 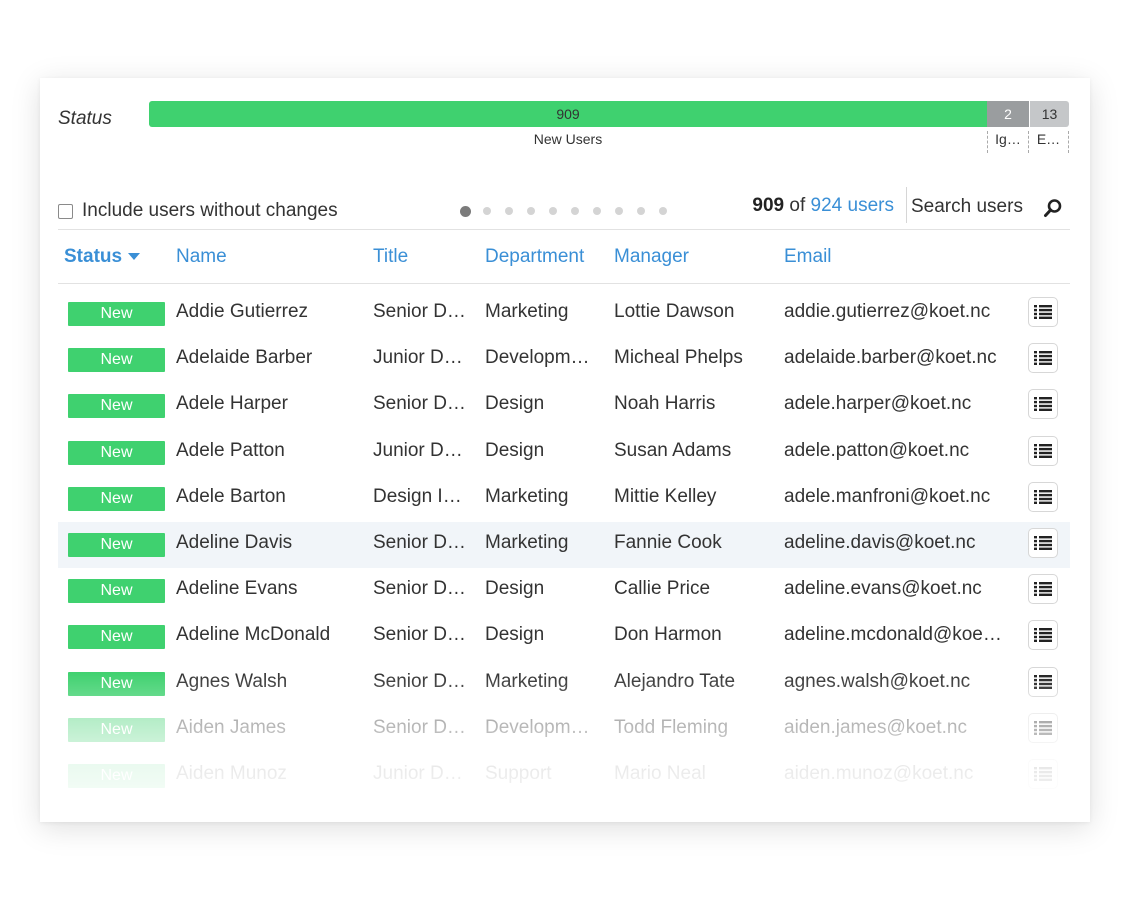 What do you see at coordinates (568, 114) in the screenshot?
I see `status-segment-new: 909` at bounding box center [568, 114].